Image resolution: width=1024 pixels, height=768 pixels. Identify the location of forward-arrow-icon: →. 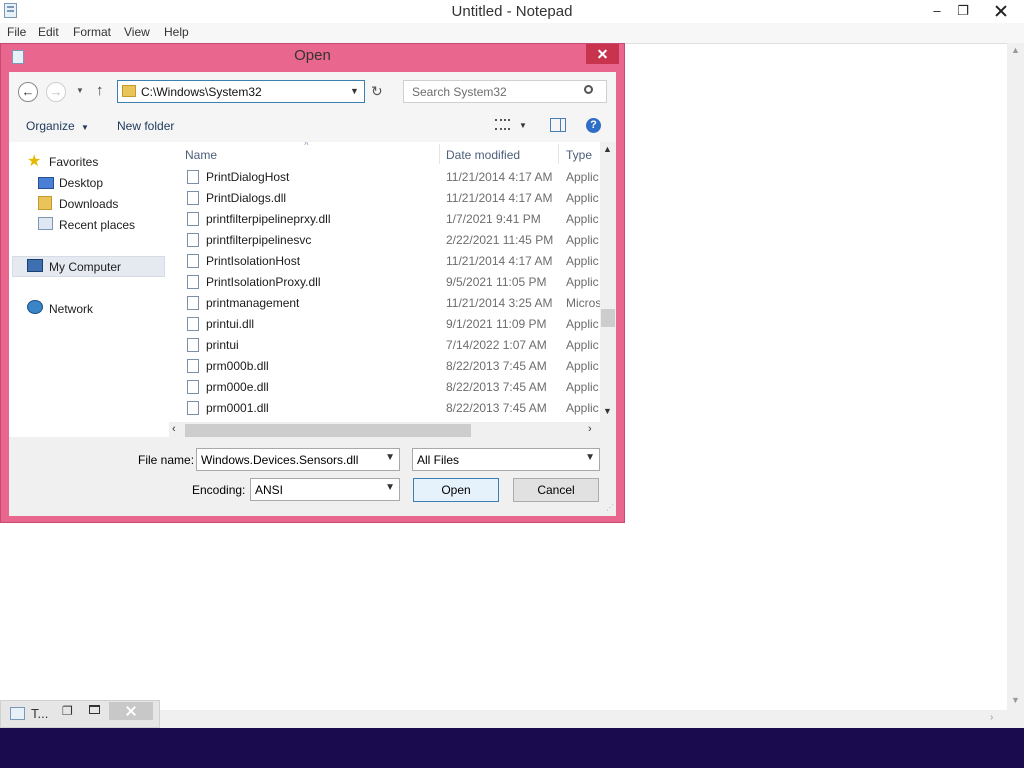
(56, 92).